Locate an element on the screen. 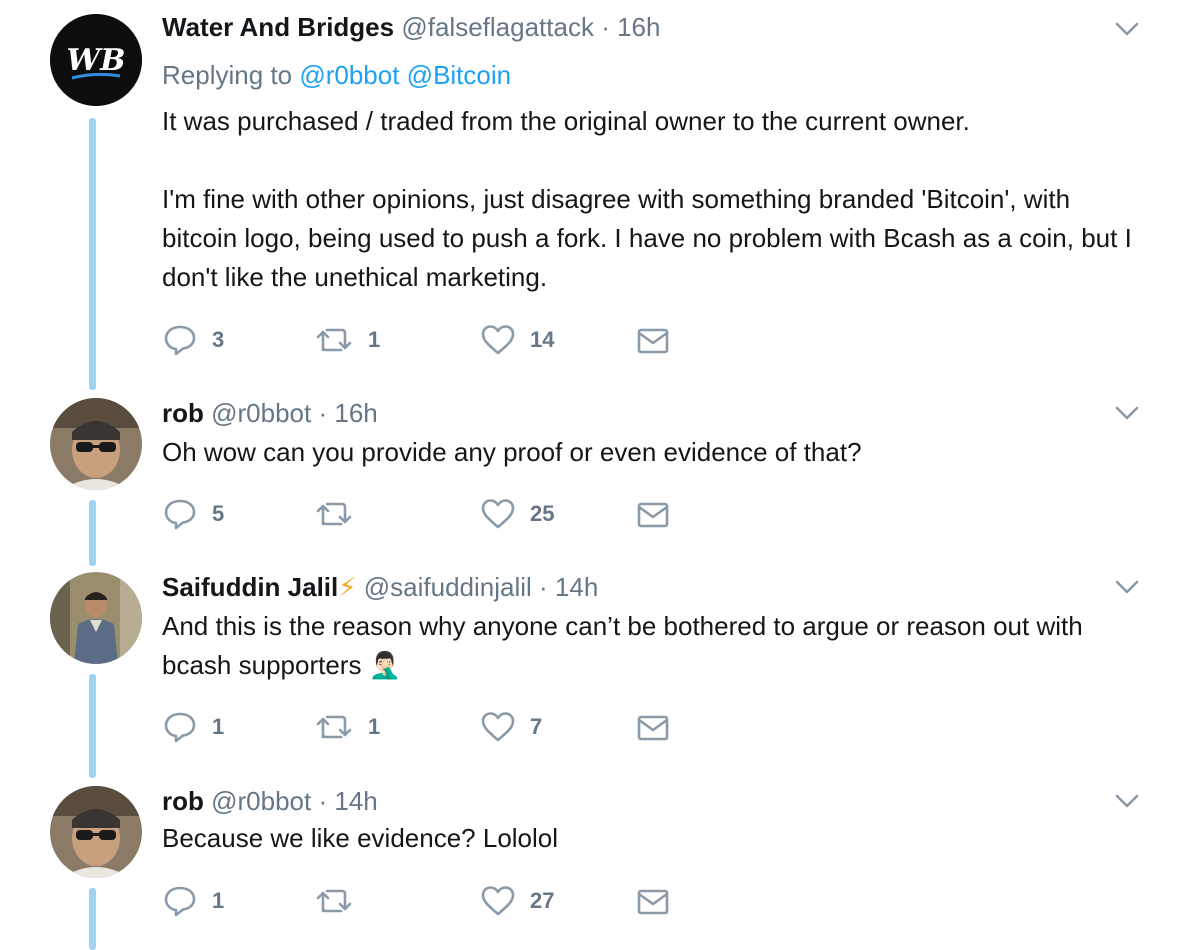  like-button: 25 is located at coordinates (517, 514).